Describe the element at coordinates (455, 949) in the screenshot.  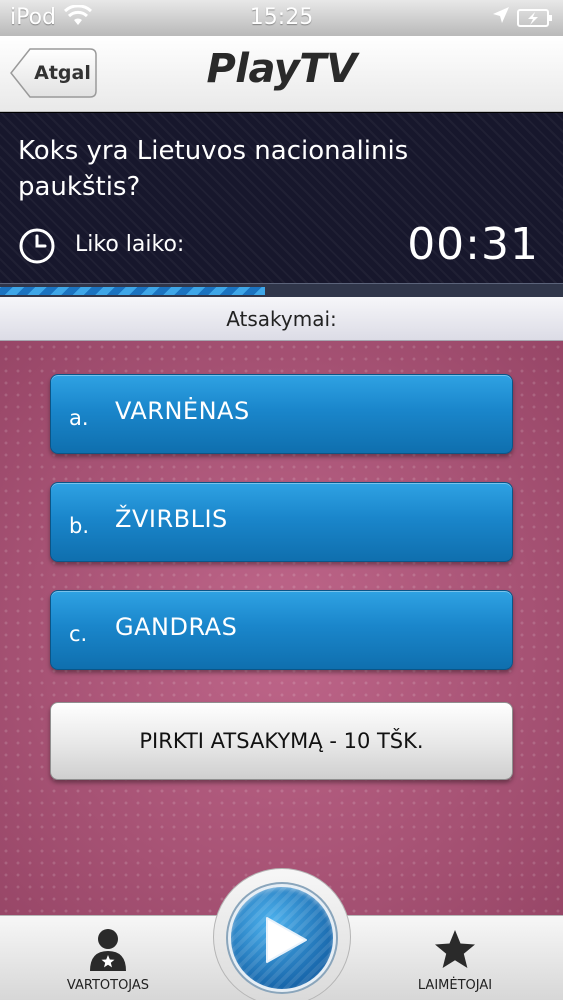
I see `star-icon` at that location.